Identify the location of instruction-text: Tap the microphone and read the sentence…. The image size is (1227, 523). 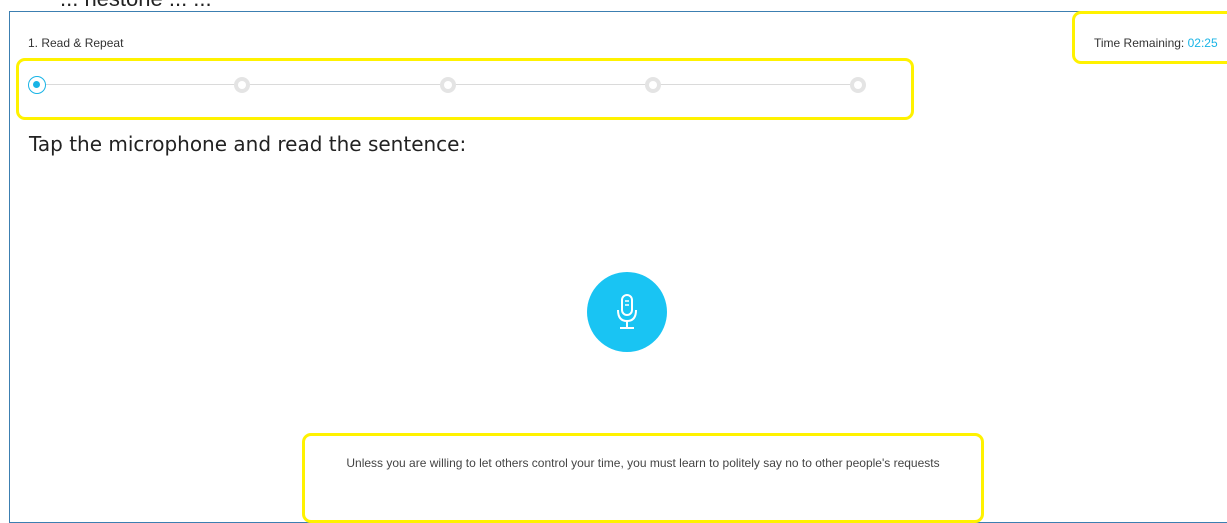
(248, 144).